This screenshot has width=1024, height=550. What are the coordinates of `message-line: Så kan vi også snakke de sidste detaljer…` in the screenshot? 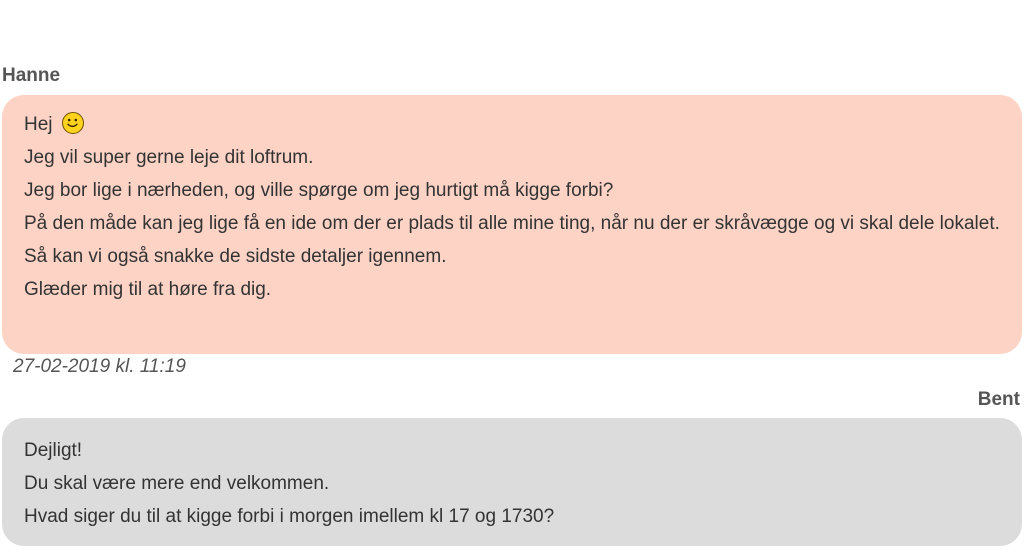 It's located at (235, 256).